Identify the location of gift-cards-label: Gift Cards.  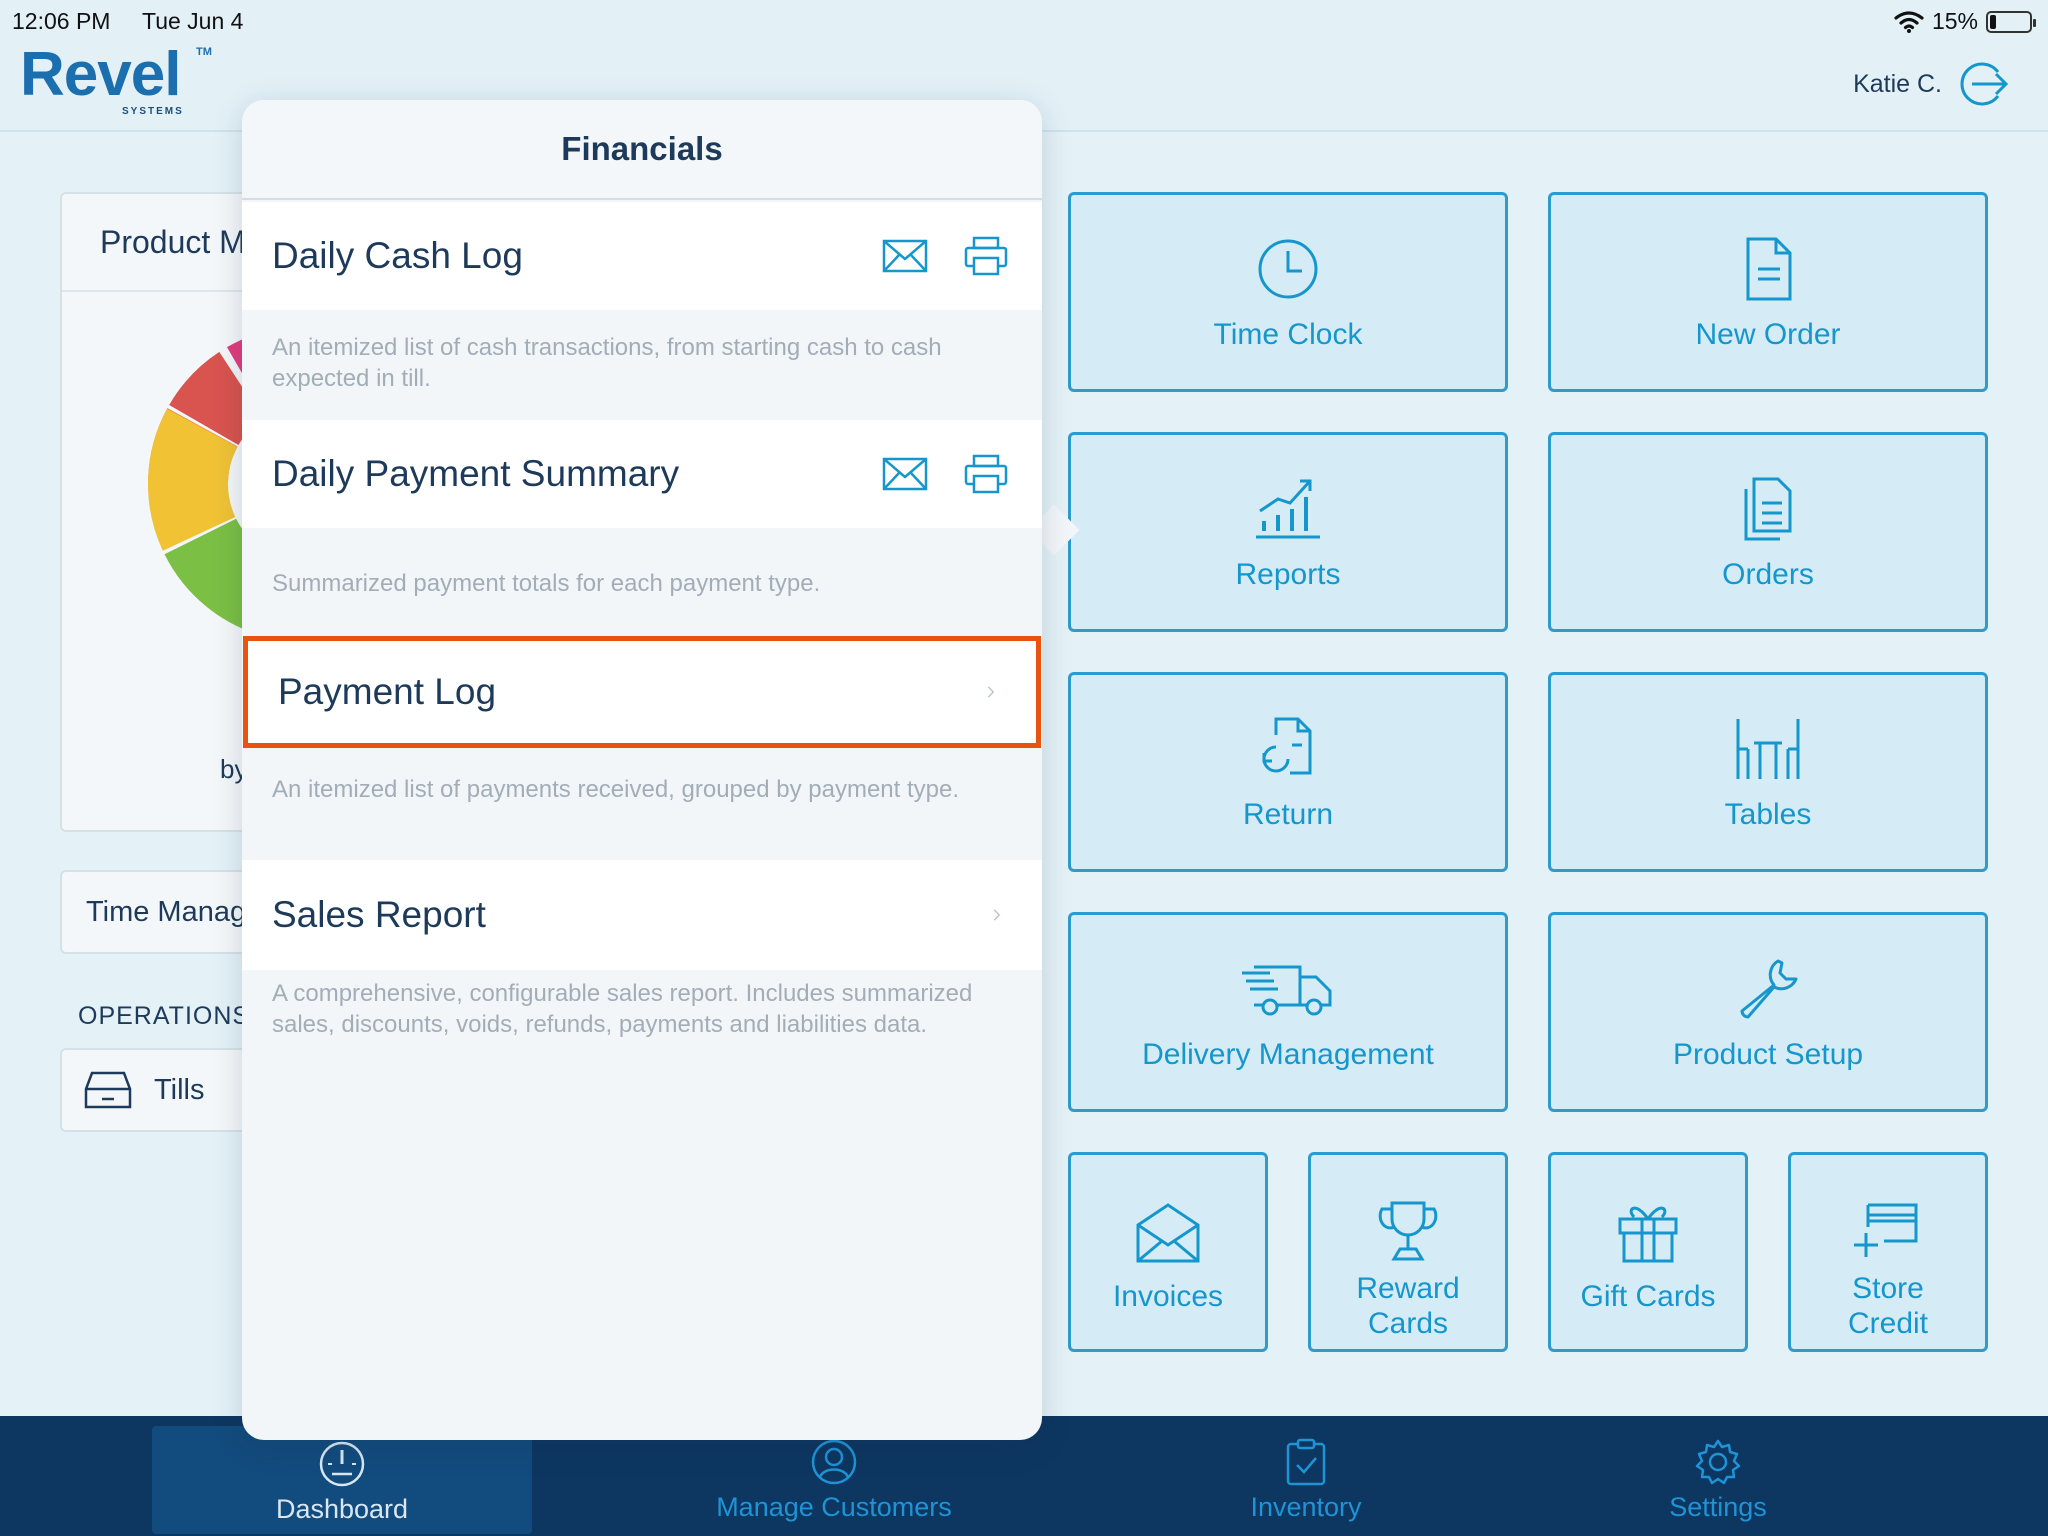
(1648, 1296).